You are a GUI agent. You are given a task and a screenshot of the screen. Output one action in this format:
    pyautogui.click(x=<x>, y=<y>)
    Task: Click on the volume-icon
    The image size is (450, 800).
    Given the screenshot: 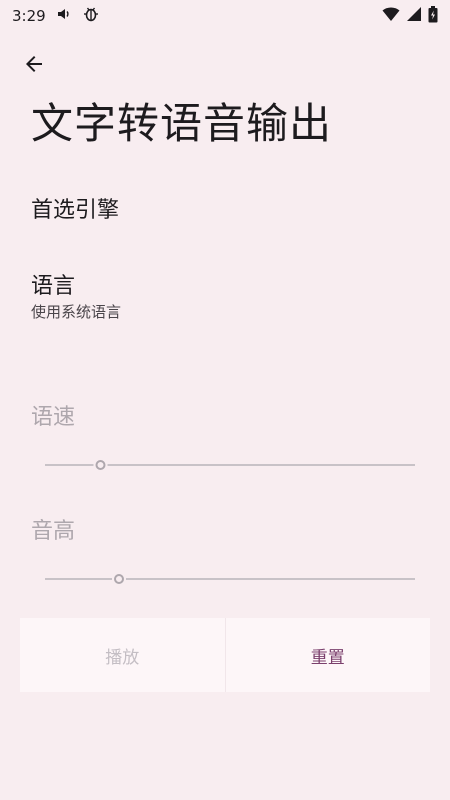 What is the action you would take?
    pyautogui.click(x=64, y=16)
    